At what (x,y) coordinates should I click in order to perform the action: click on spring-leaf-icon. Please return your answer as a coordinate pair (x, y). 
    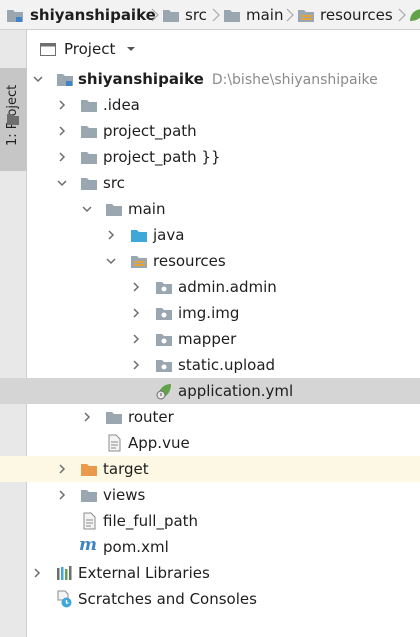
    Looking at the image, I should click on (413, 15).